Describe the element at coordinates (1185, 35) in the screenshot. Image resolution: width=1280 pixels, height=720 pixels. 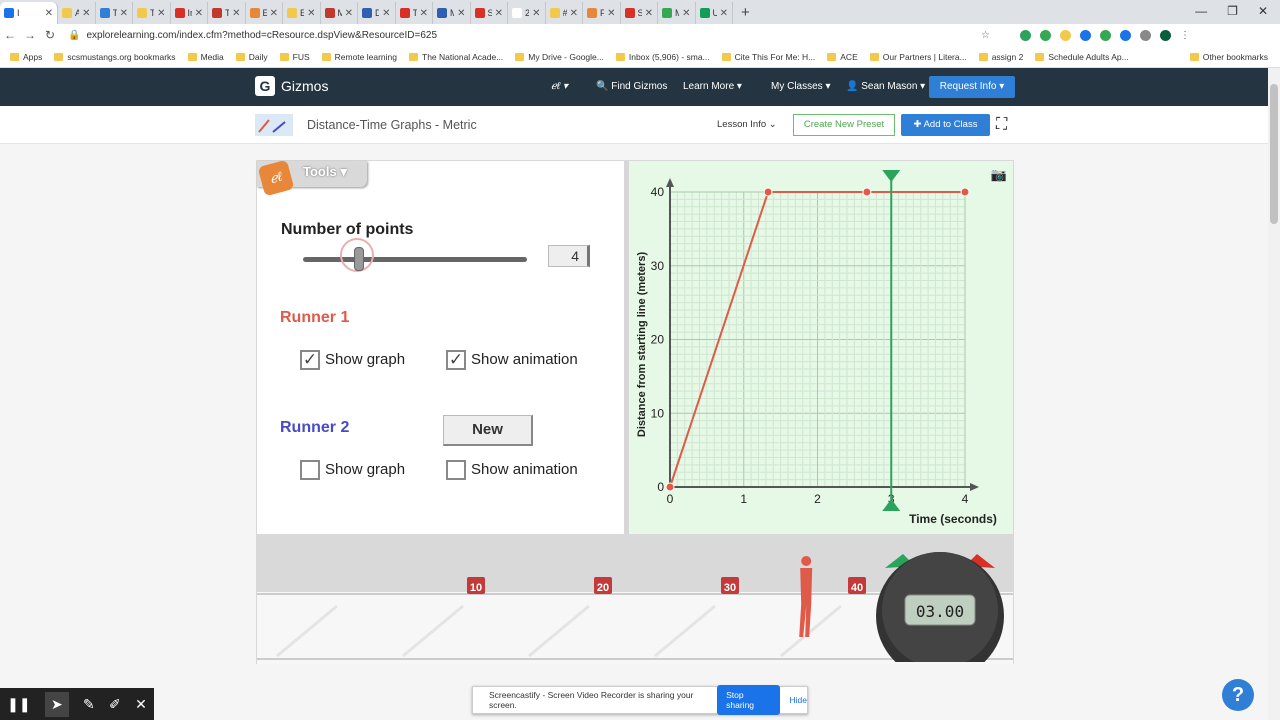
I see `menu-icon: ⋮` at that location.